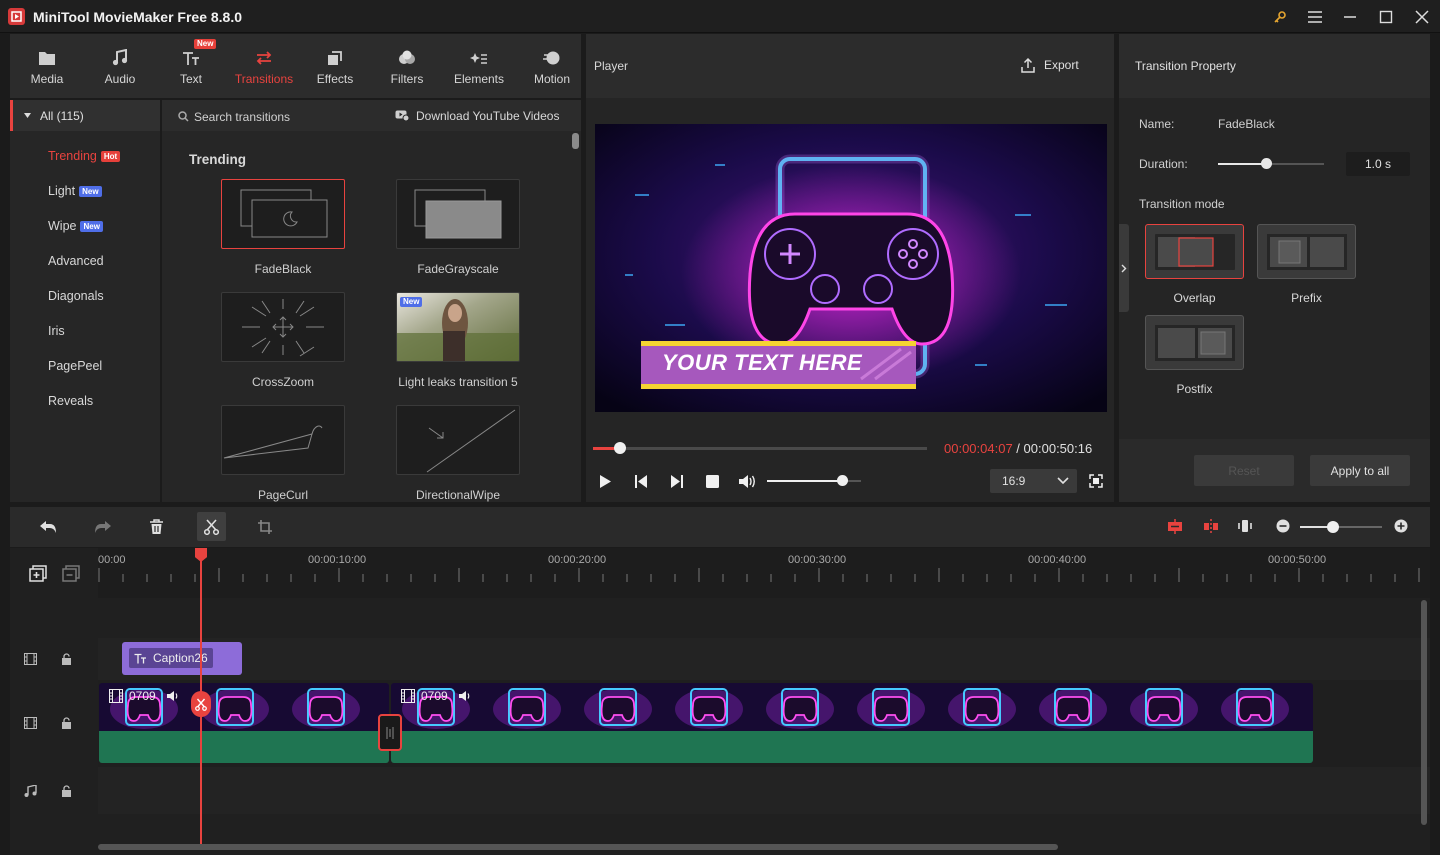  Describe the element at coordinates (1378, 164) in the screenshot. I see `duration-input: 1.0 s` at that location.